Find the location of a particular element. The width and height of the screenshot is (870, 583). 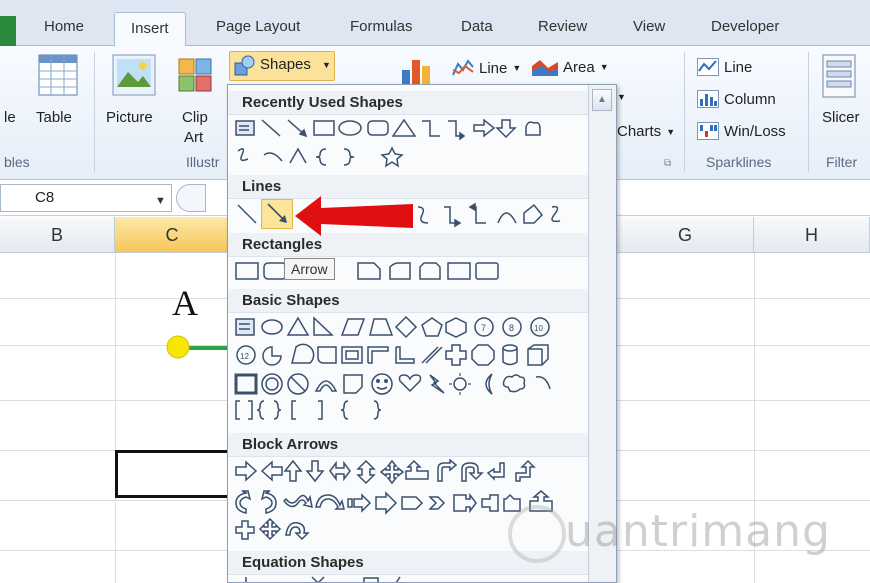

line-chart-label: Line is located at coordinates (493, 68).